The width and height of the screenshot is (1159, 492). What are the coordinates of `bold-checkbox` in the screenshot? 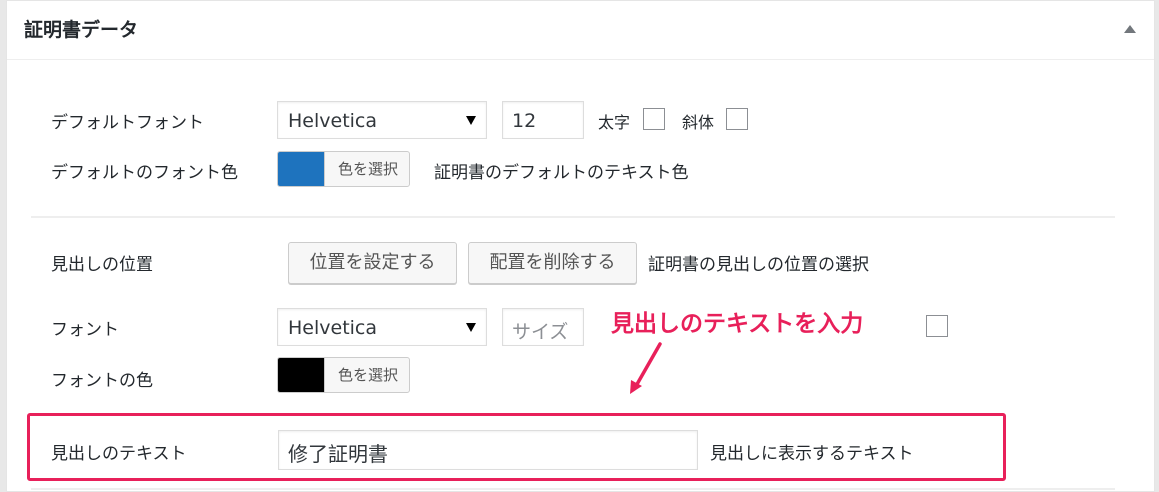 It's located at (654, 119).